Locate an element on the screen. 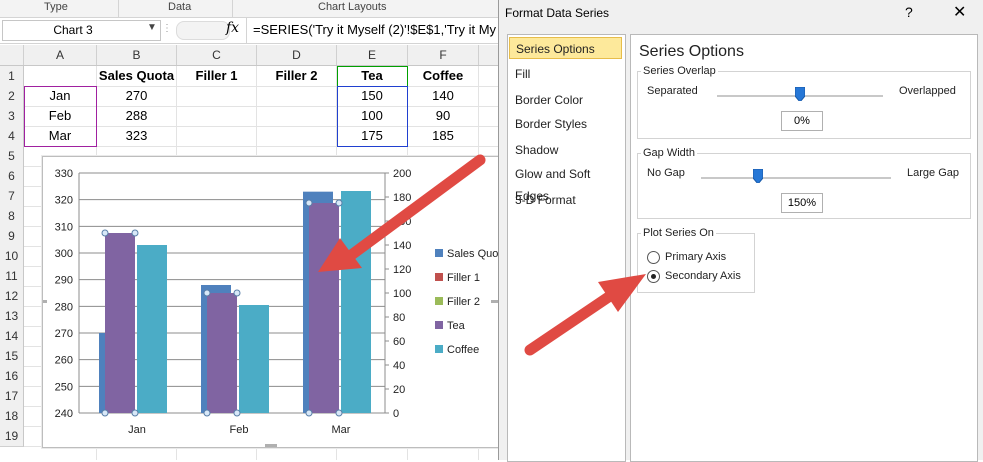  red-arrow-to-secondary-axis is located at coordinates (585, 315).